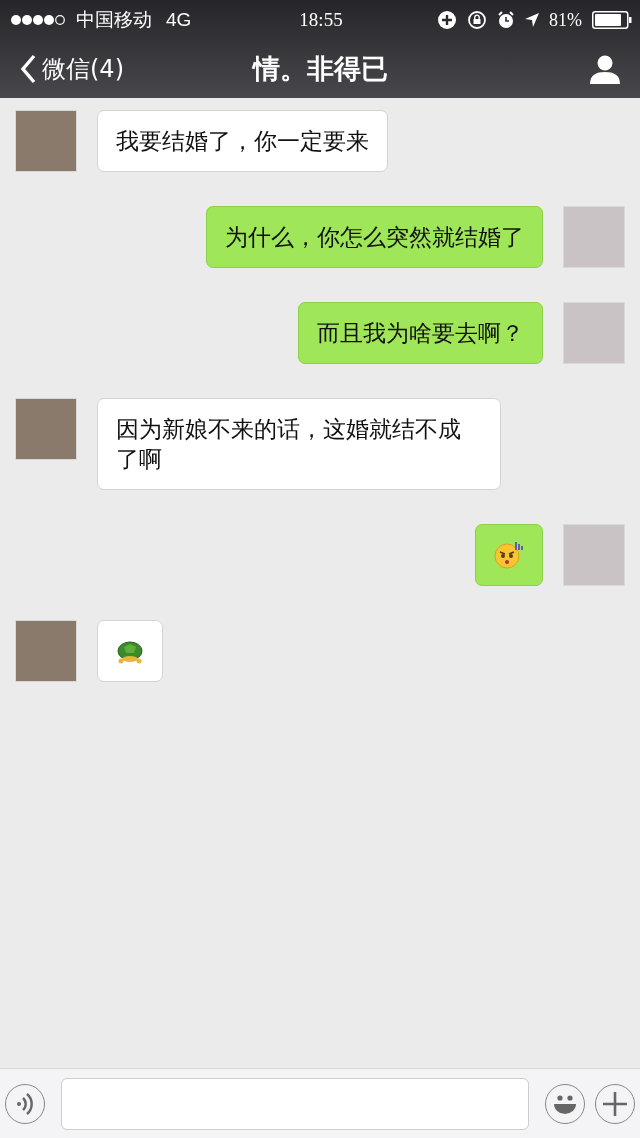 Image resolution: width=640 pixels, height=1138 pixels. Describe the element at coordinates (289, 444) in the screenshot. I see `message-text: 因为新娘不来的话，这婚就结不成了啊` at that location.